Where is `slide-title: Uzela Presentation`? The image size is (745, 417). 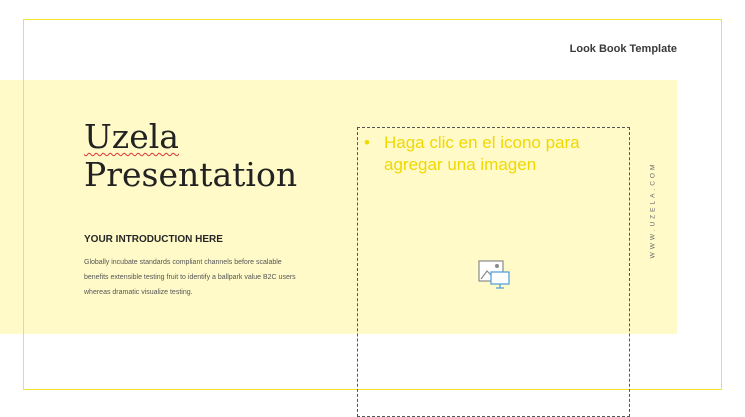 slide-title: Uzela Presentation is located at coordinates (190, 156).